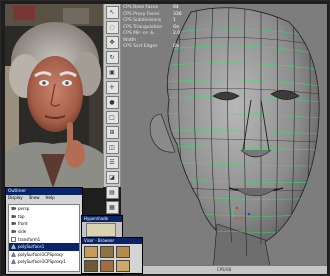  I want to click on outliner-item: front, so click(44, 224).